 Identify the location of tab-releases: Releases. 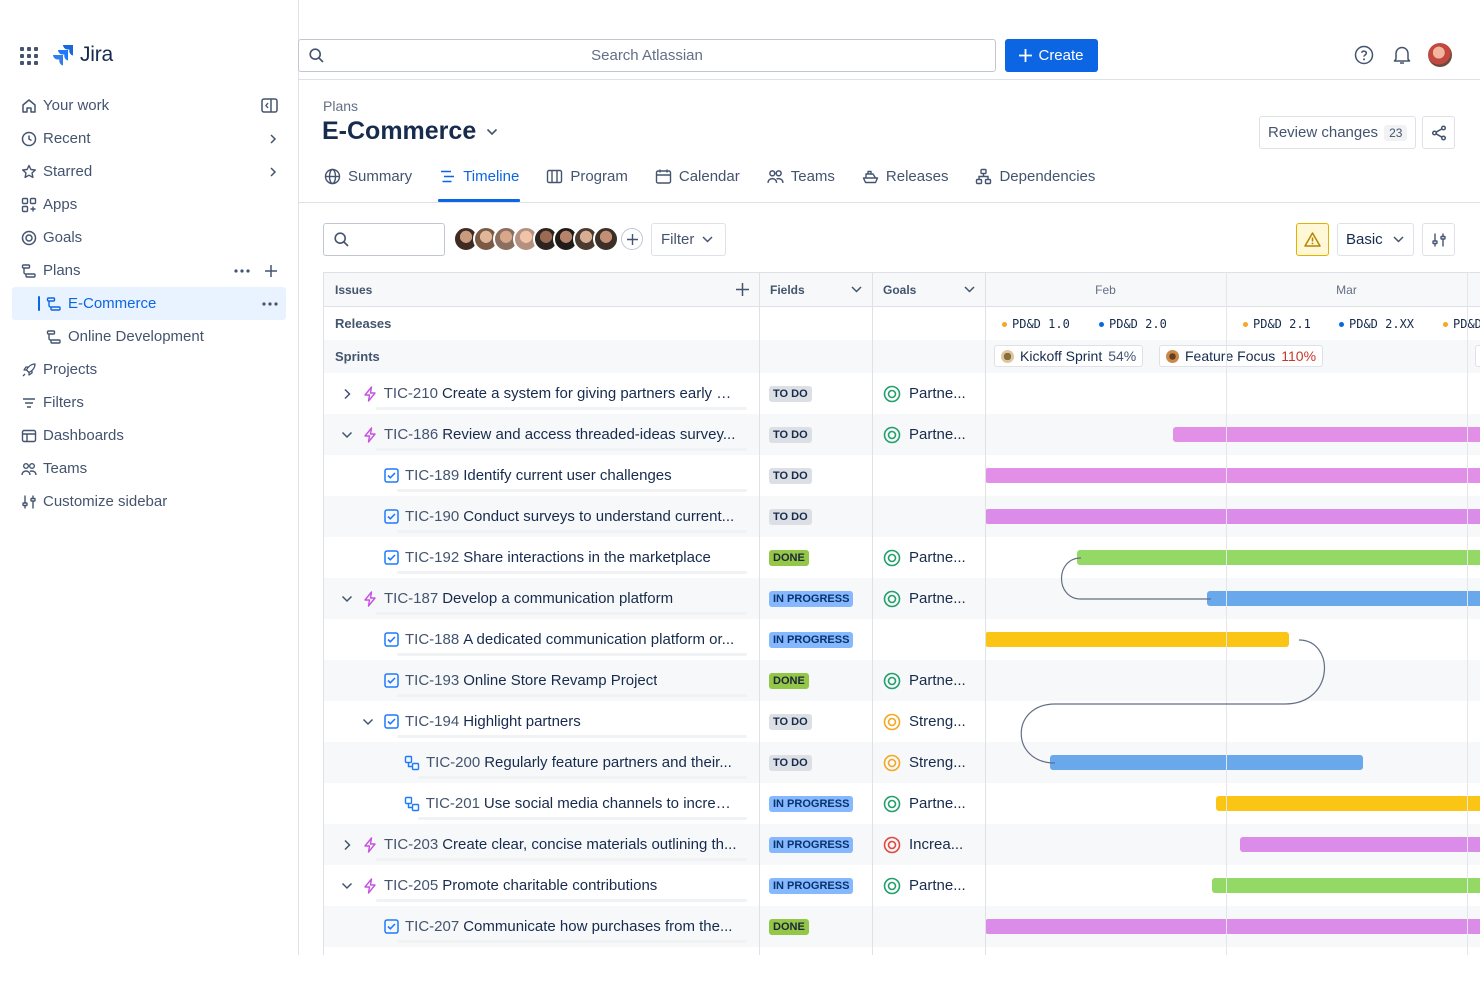
(905, 176).